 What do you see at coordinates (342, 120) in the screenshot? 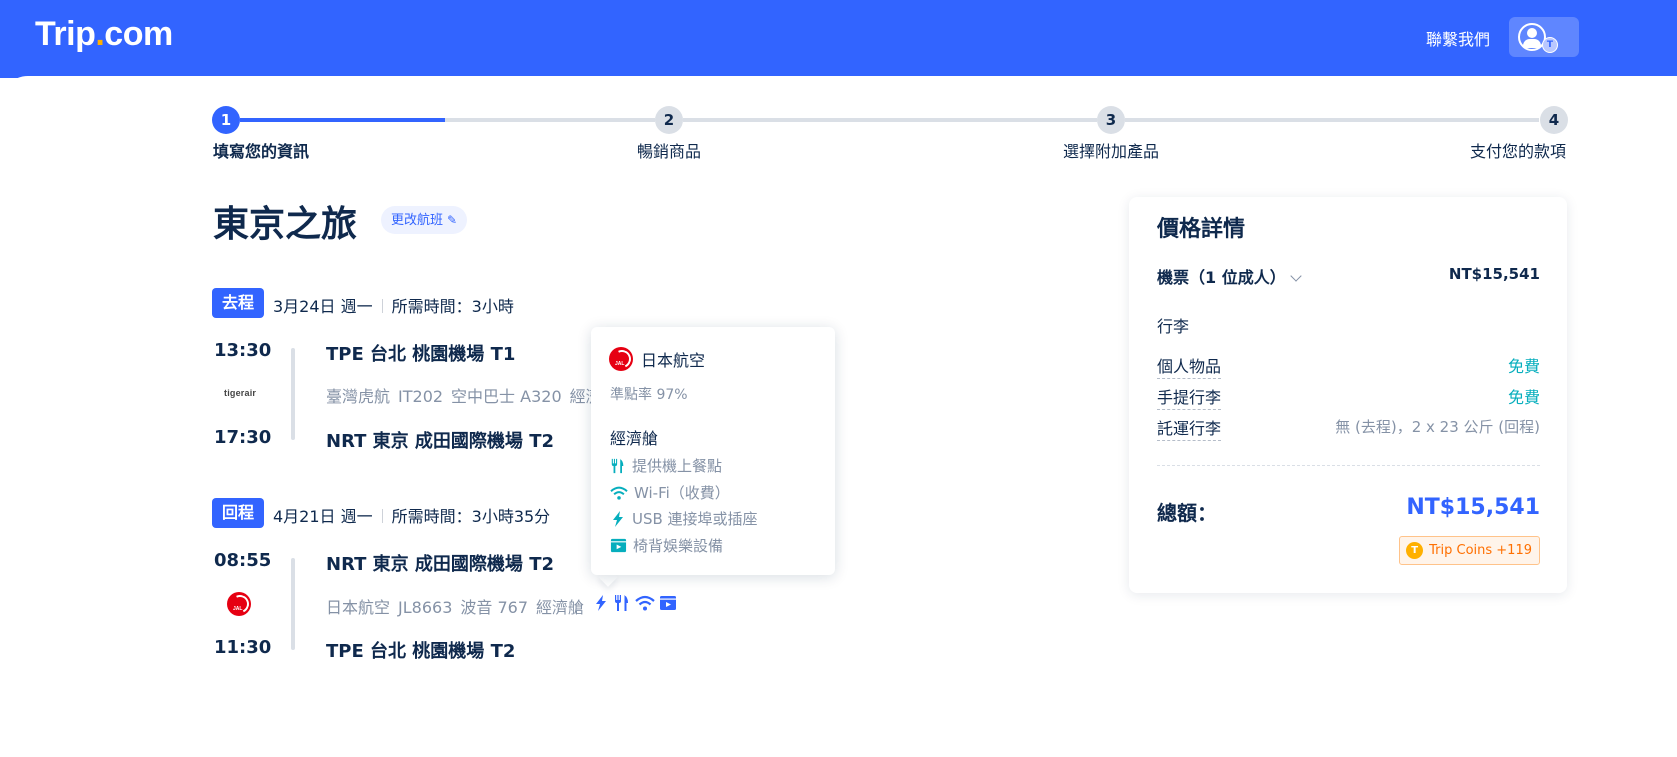
I see `step-progress-active` at bounding box center [342, 120].